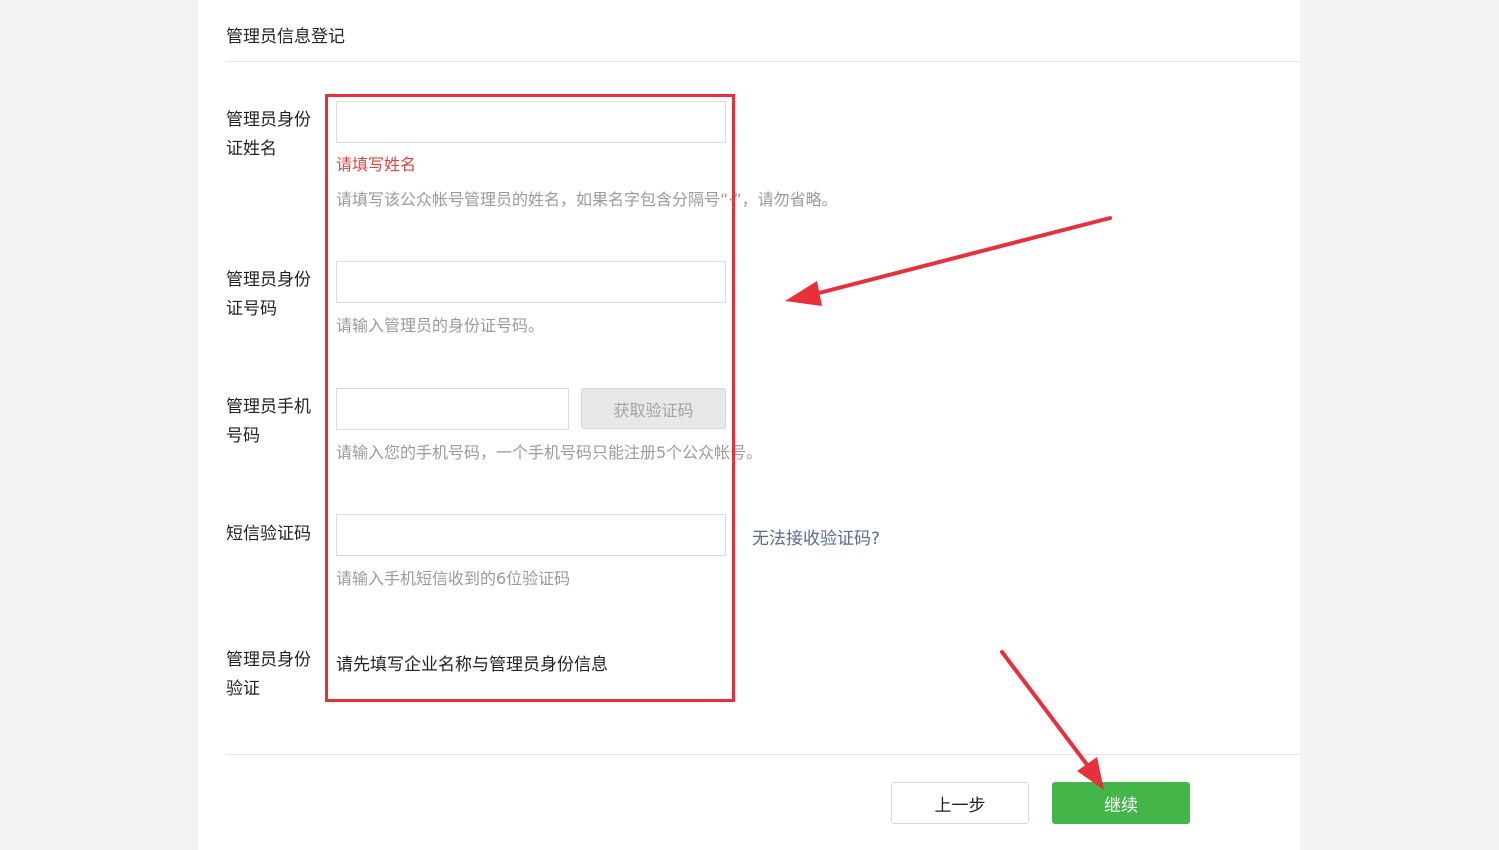 The height and width of the screenshot is (850, 1499). What do you see at coordinates (1121, 803) in the screenshot?
I see `continue-button: 继续` at bounding box center [1121, 803].